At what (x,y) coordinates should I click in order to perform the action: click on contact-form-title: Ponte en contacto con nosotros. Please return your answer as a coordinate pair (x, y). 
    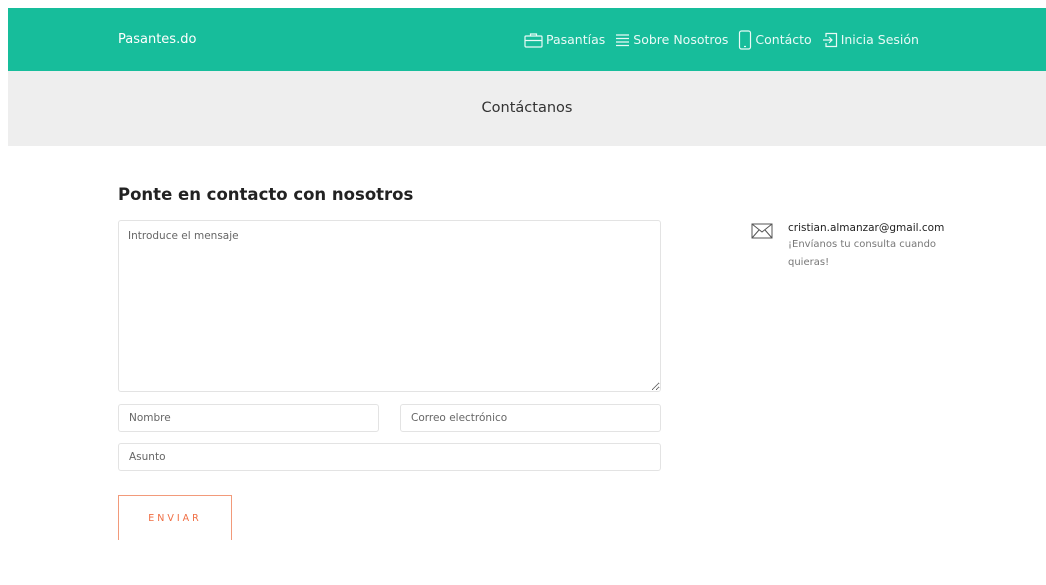
    Looking at the image, I should click on (266, 194).